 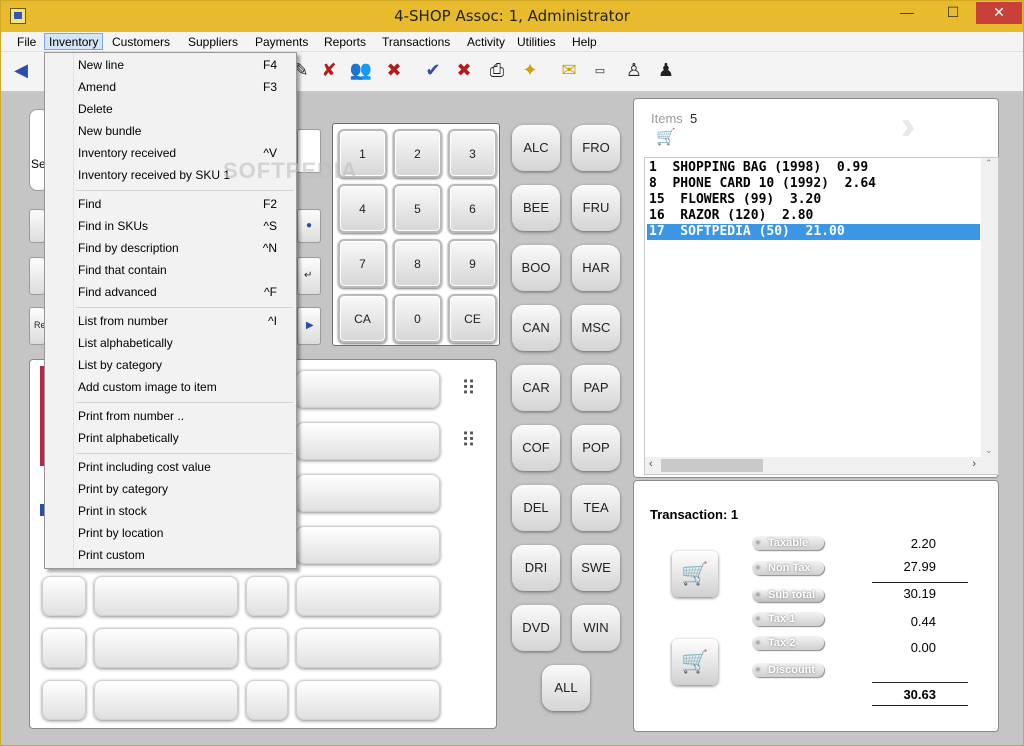 What do you see at coordinates (362, 318) in the screenshot?
I see `key-clear-all: CA` at bounding box center [362, 318].